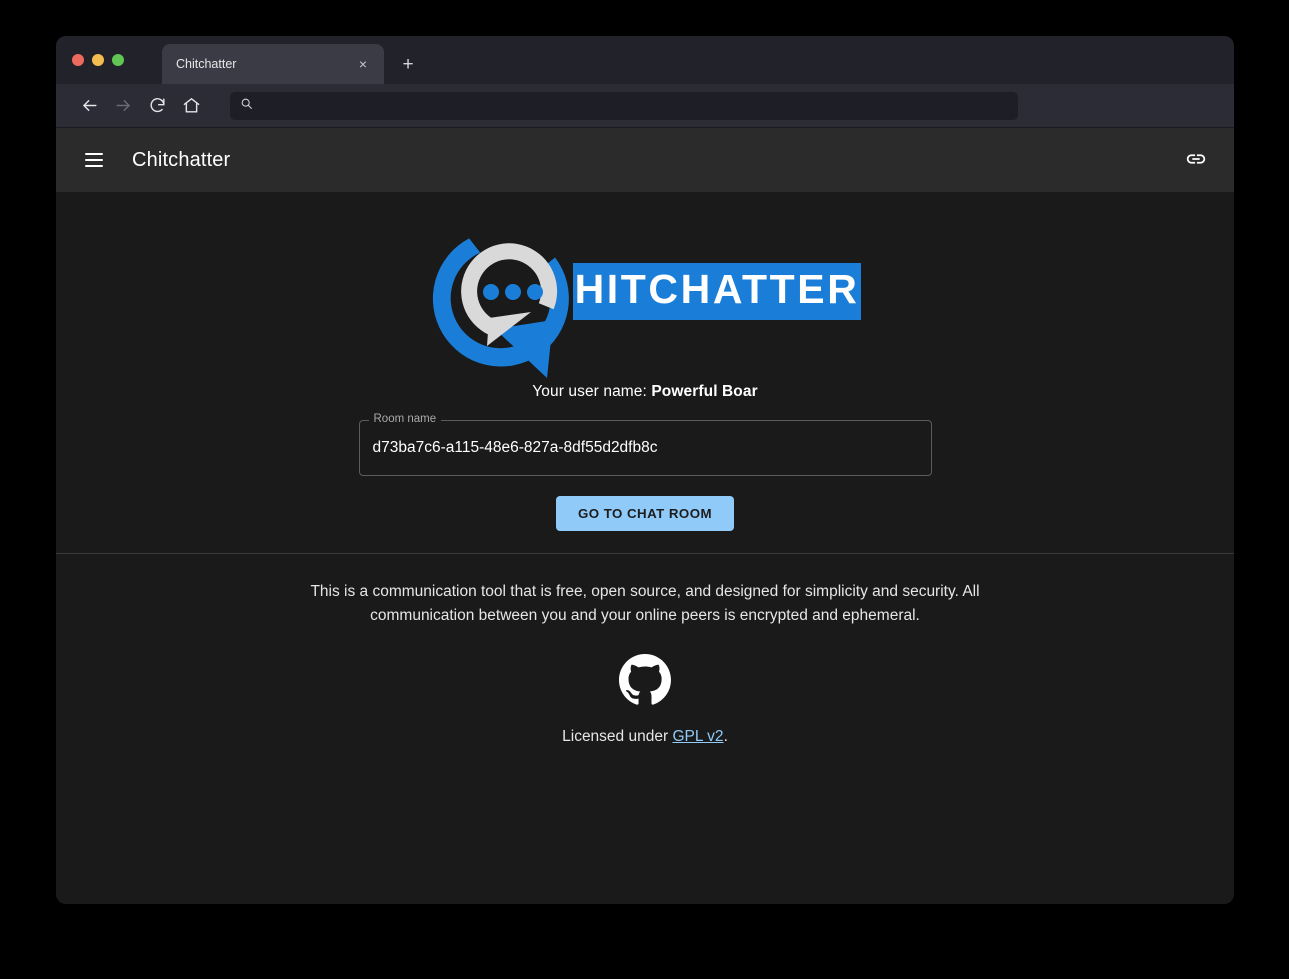 This screenshot has width=1289, height=979. What do you see at coordinates (645, 160) in the screenshot?
I see `app-bar: Chitchatter` at bounding box center [645, 160].